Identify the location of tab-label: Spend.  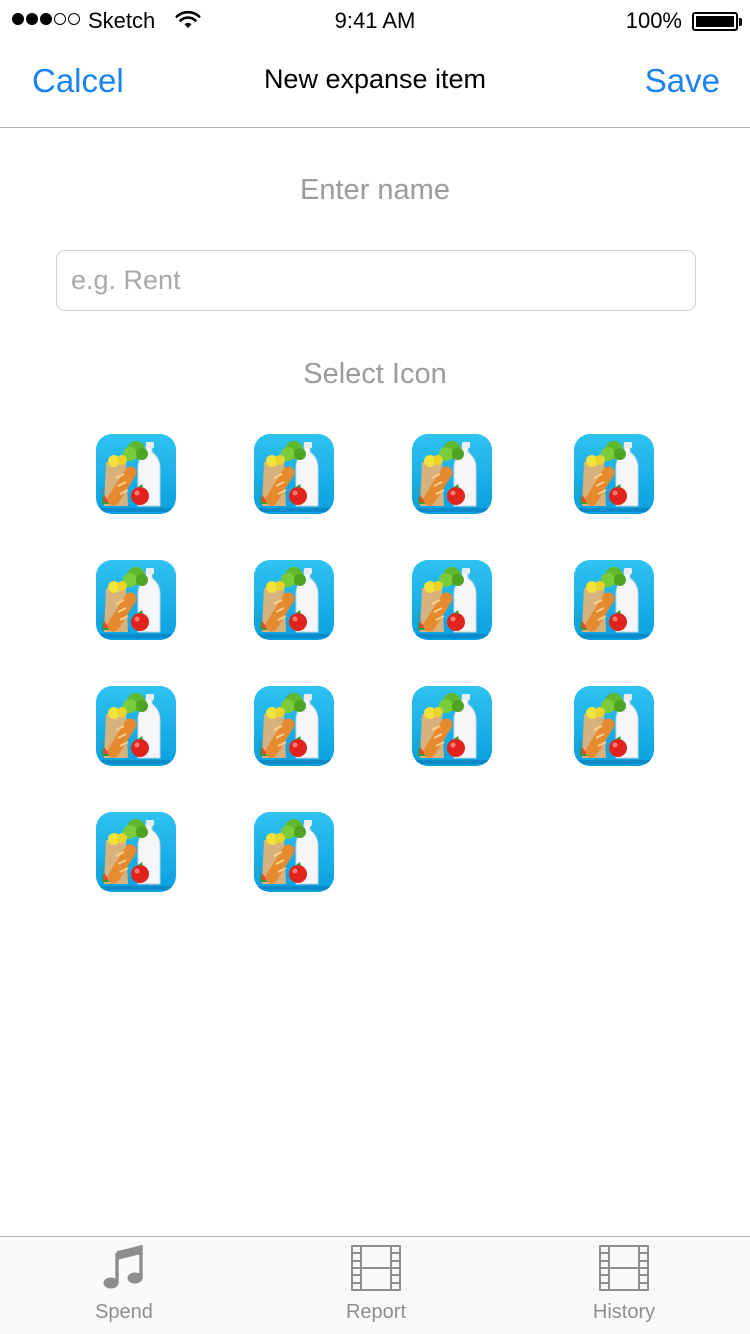
(124, 1312).